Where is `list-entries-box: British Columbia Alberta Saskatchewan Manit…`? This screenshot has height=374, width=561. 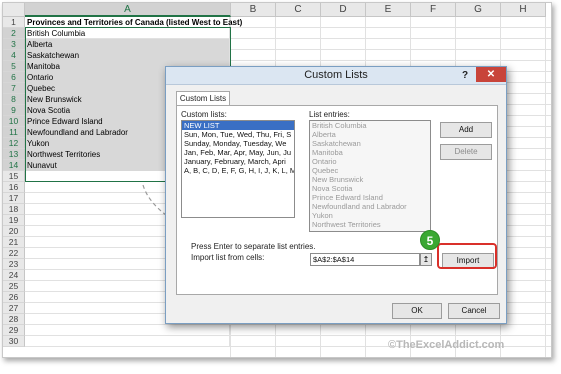 list-entries-box: British Columbia Alberta Saskatchewan Manit… is located at coordinates (370, 176).